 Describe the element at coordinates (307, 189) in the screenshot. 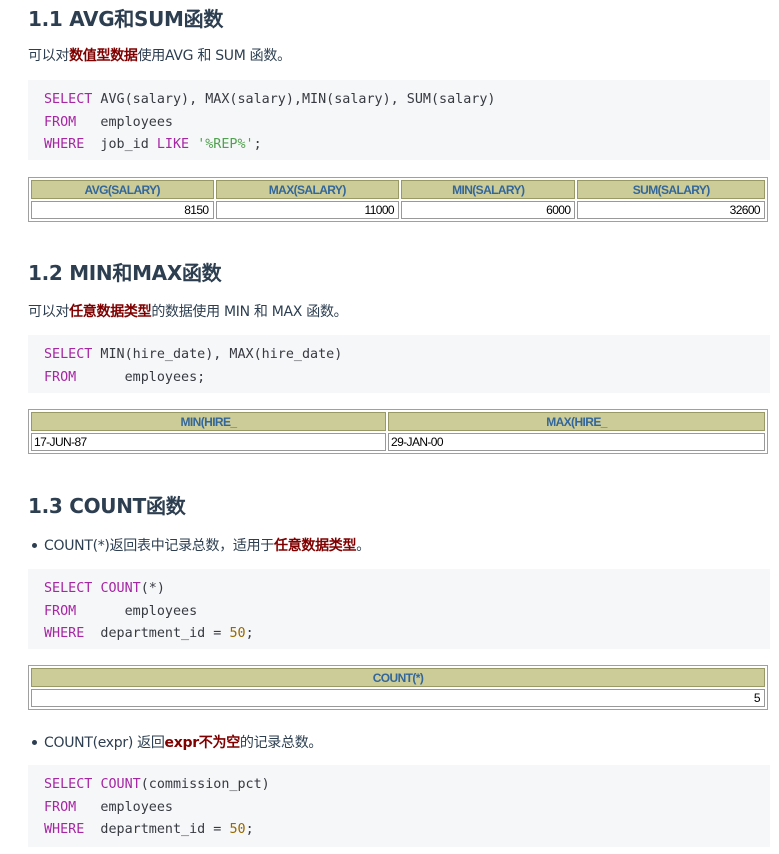

I see `column-header: MAX(SALARY)` at that location.